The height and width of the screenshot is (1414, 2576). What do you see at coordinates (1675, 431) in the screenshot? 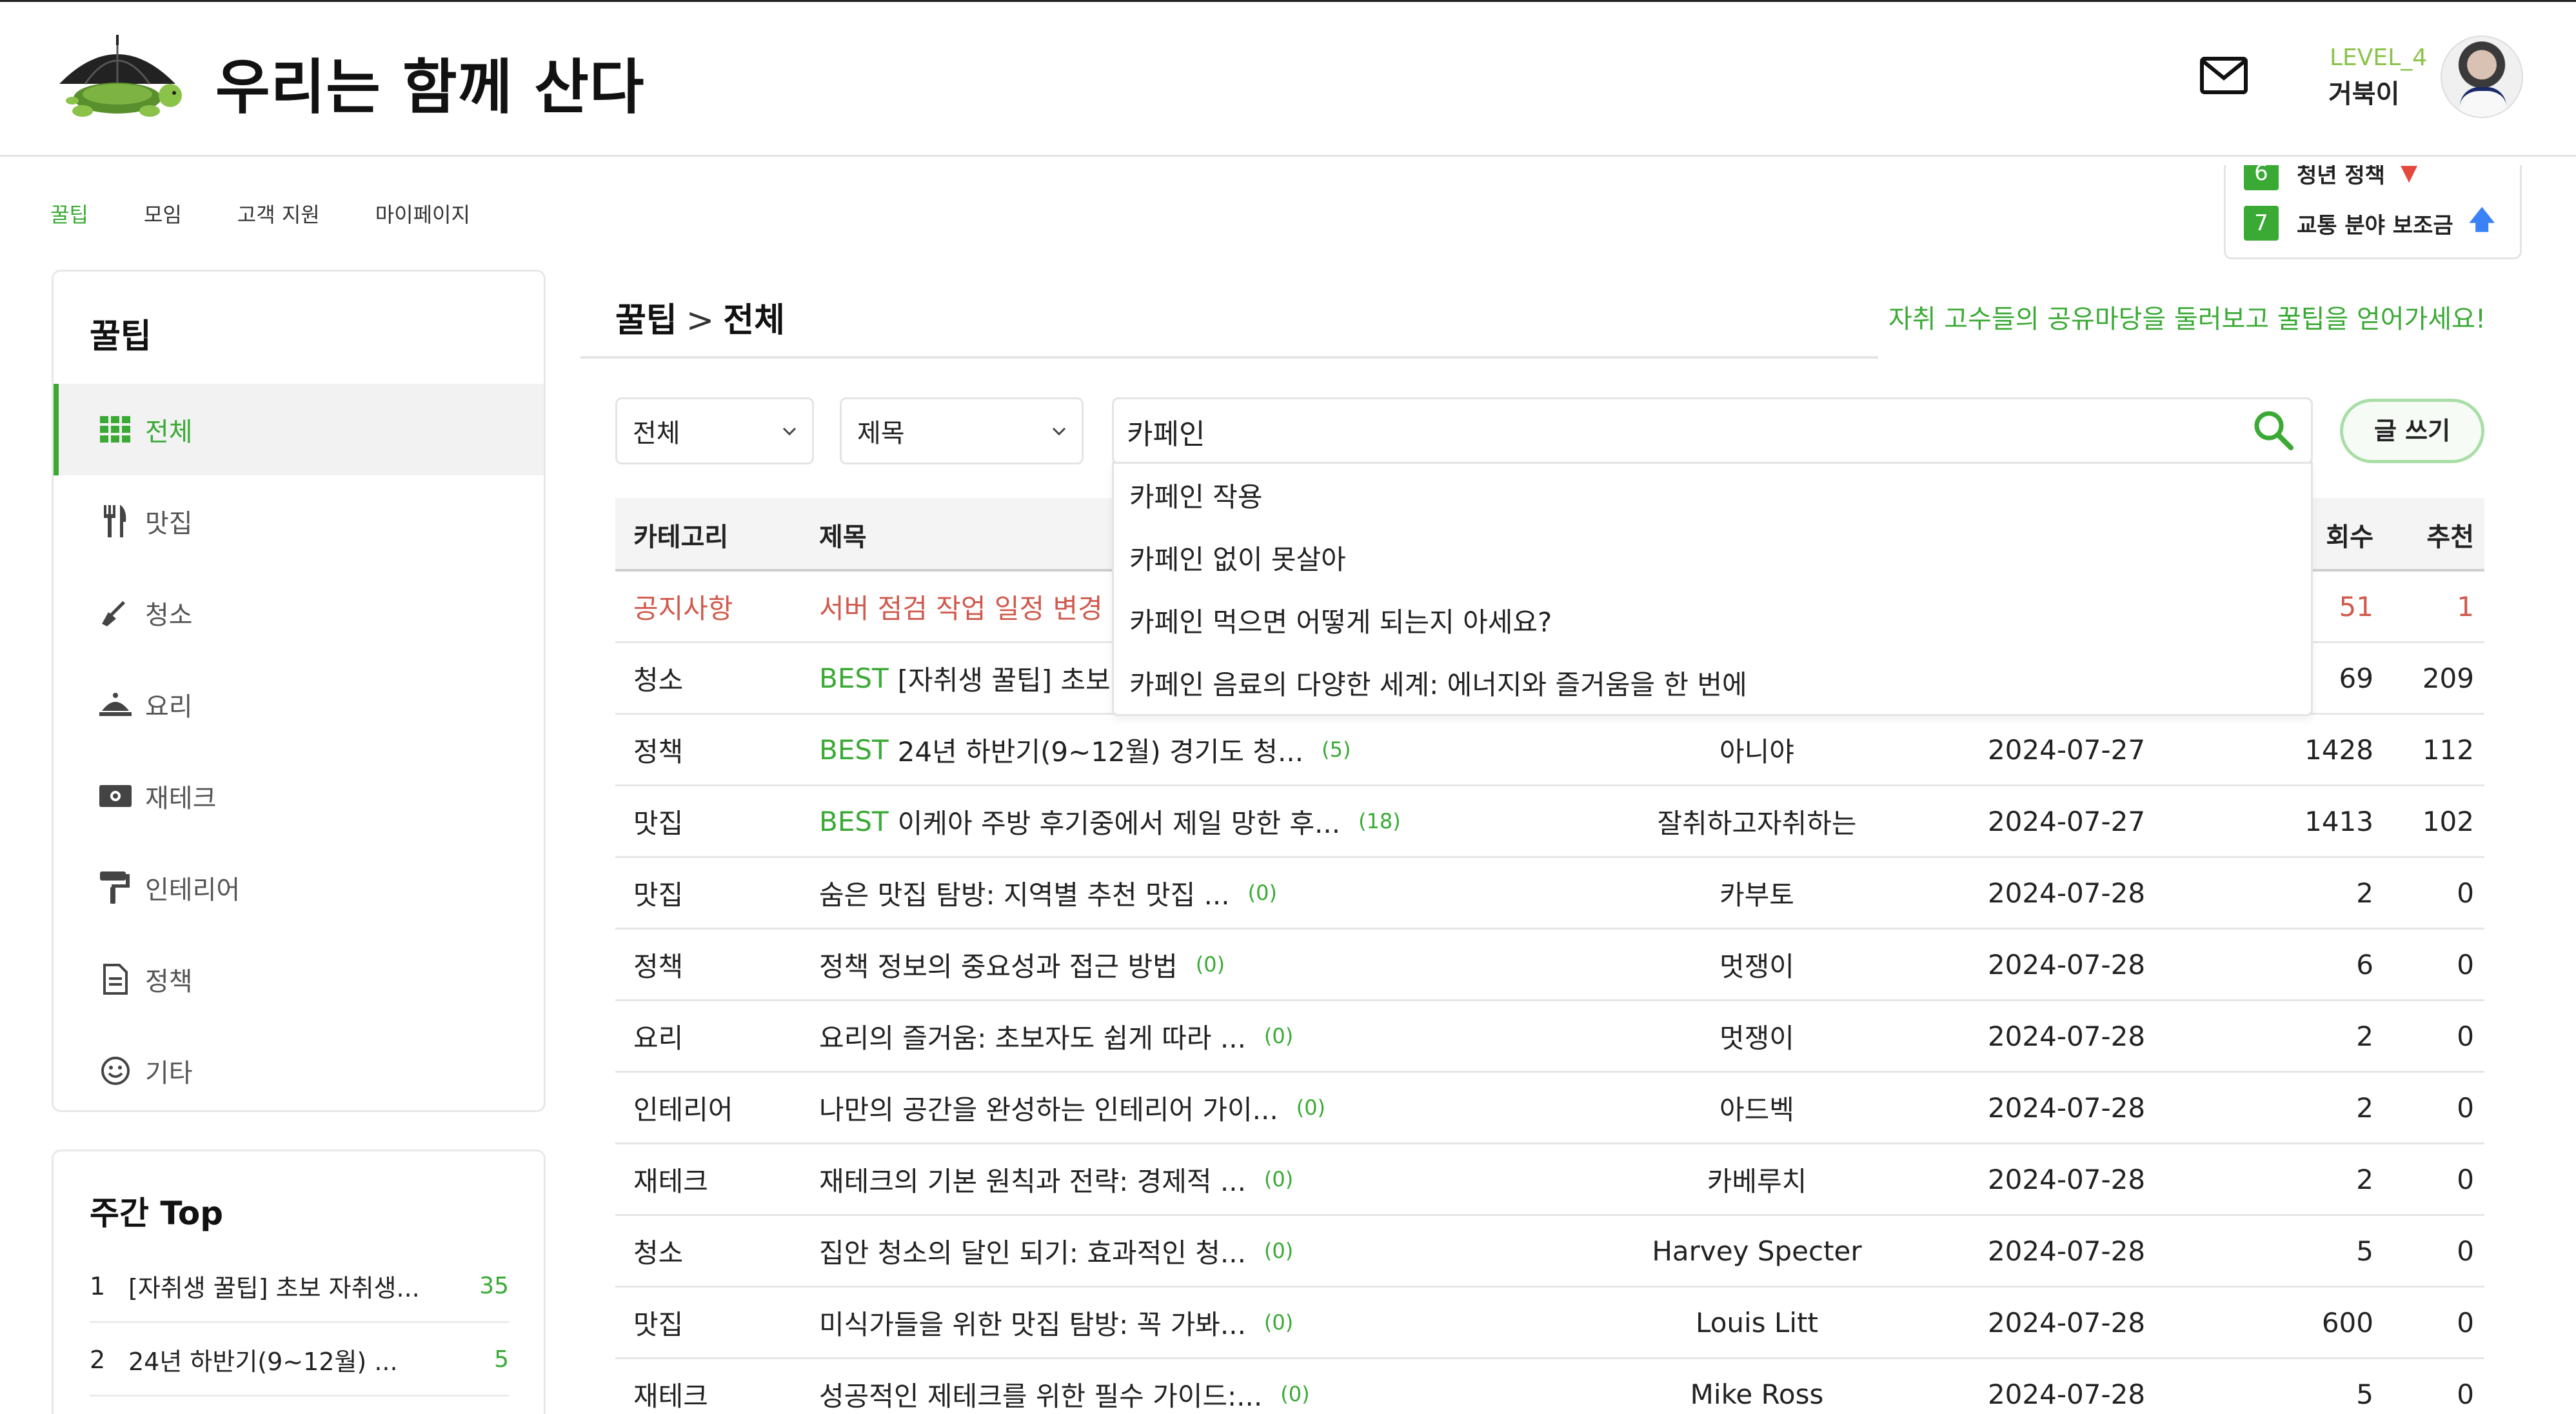
I see `search-input` at bounding box center [1675, 431].